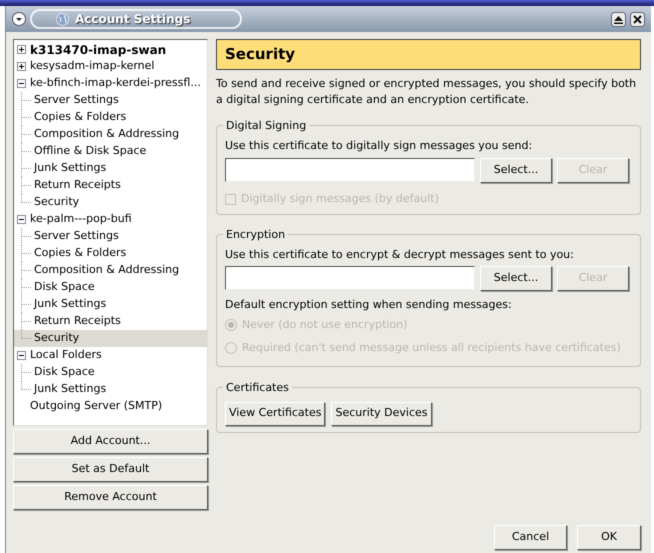 The image size is (654, 553). I want to click on tree-item: Offline & Disk Space, so click(90, 151).